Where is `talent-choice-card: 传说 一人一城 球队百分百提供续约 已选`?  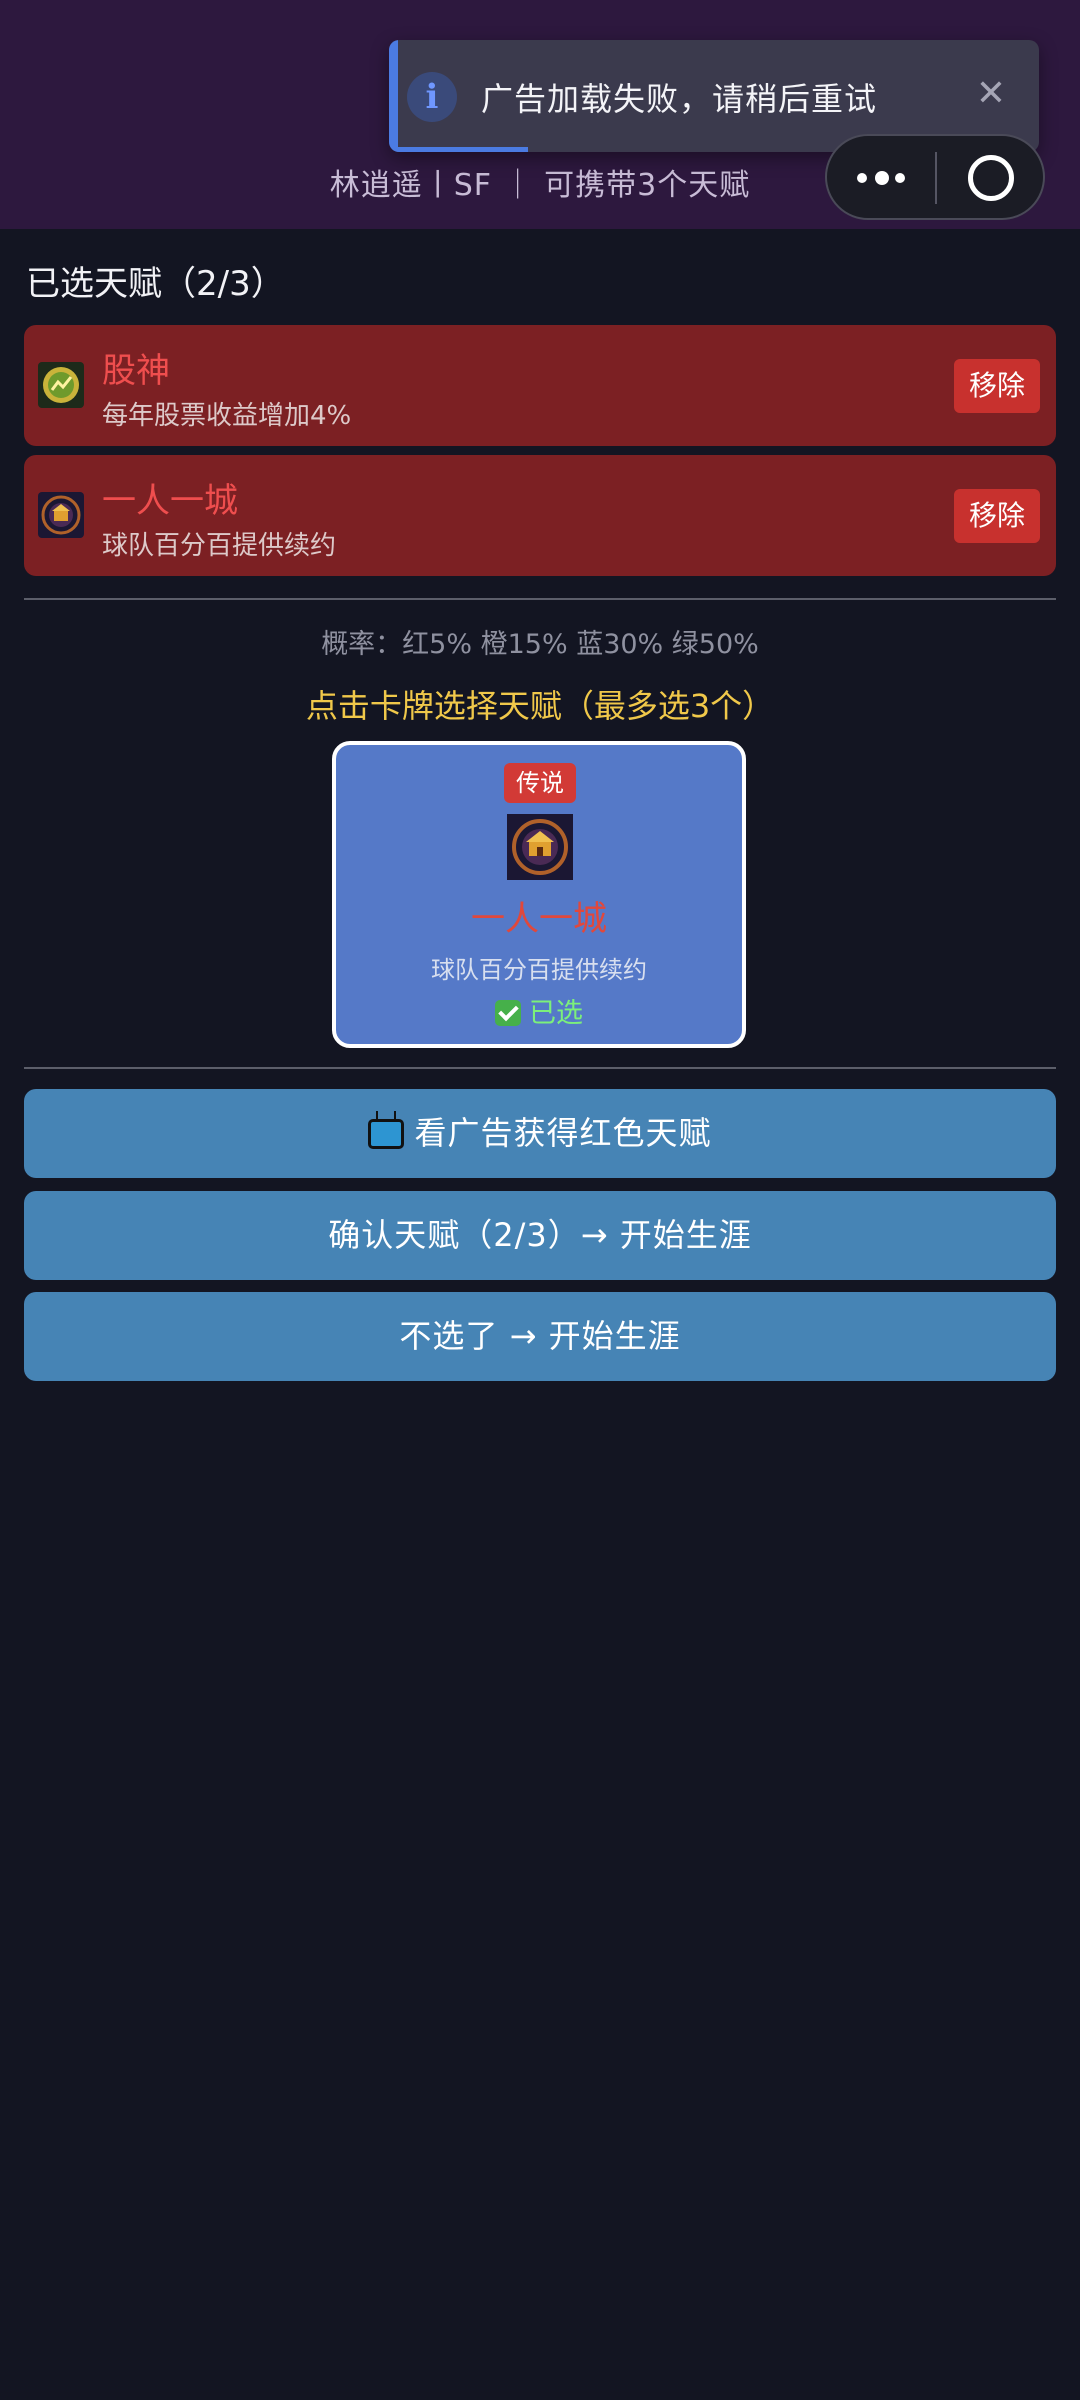
talent-choice-card: 传说 一人一城 球队百分百提供续约 已选 is located at coordinates (539, 894).